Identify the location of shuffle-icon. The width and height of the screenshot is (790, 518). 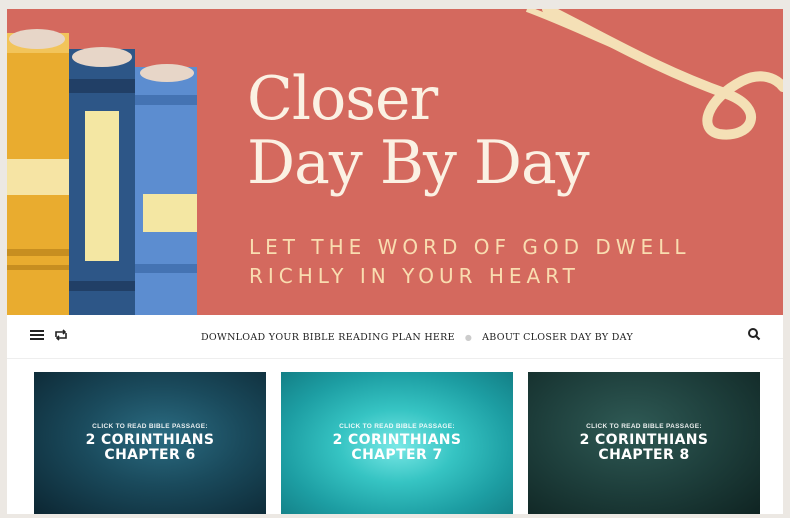
(63, 337).